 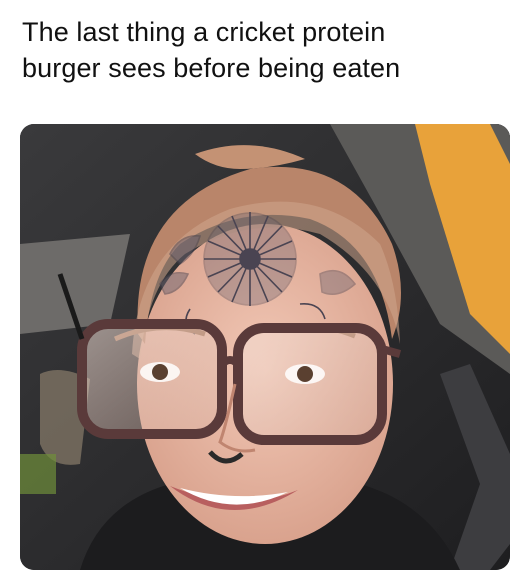 I want to click on caption-line-1: The last thing a cricket protein, so click(x=204, y=32).